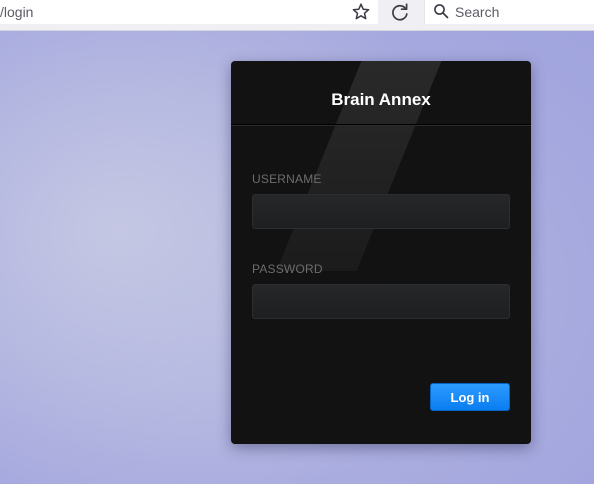  I want to click on login-button: Log in, so click(470, 397).